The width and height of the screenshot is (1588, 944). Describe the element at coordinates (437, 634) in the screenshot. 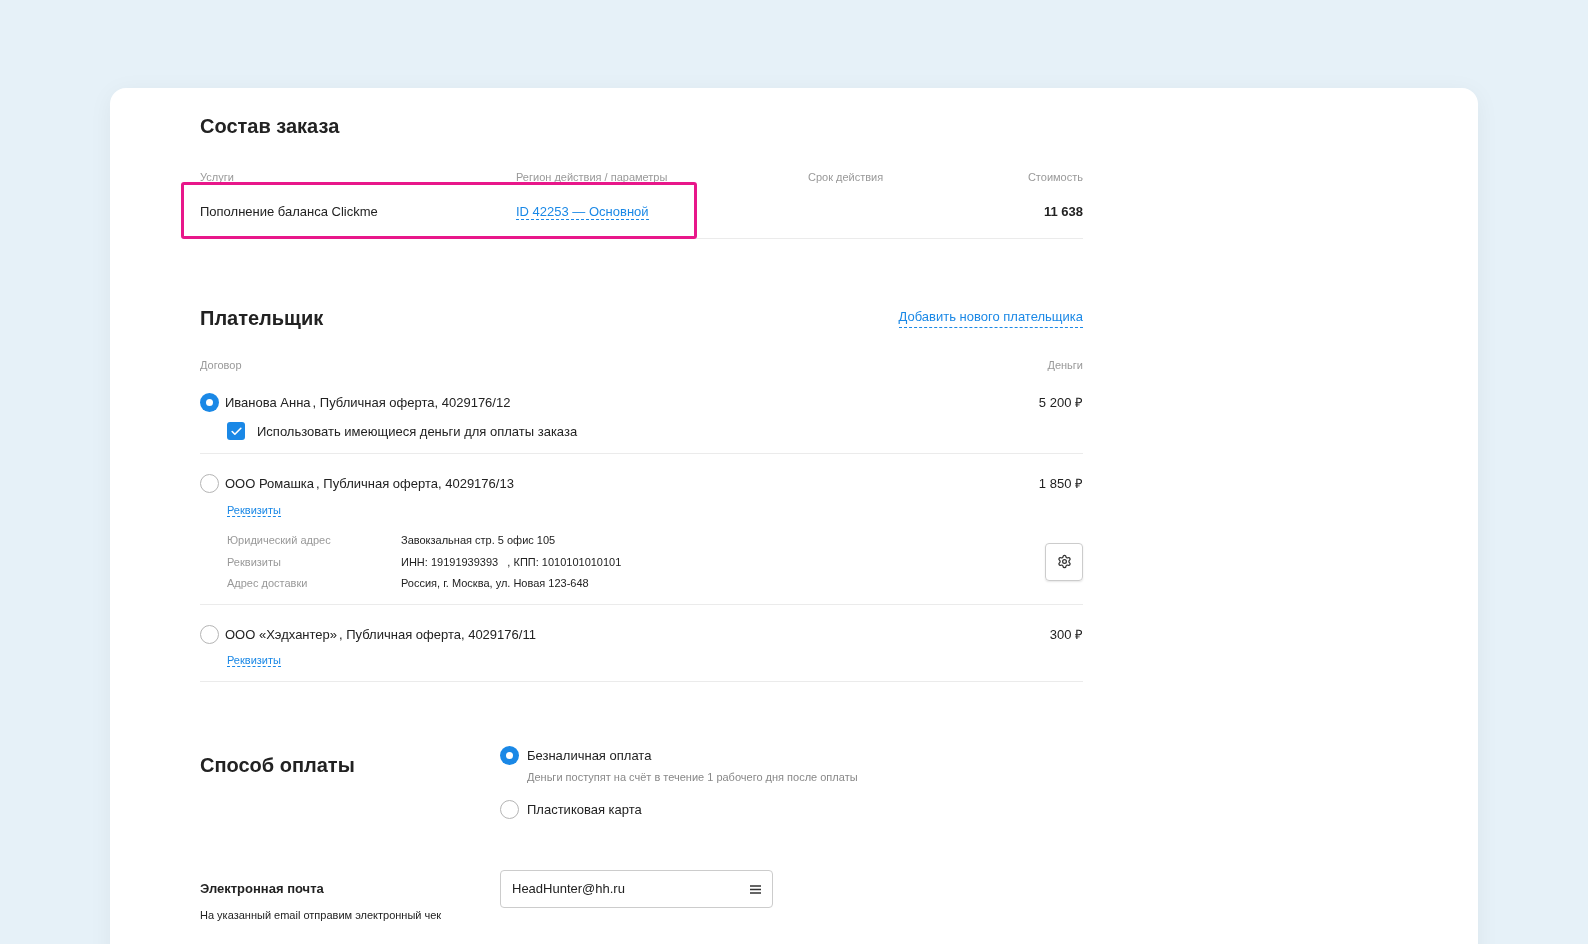

I see `contract-text: , Публичная оферта, 4029176/11` at that location.